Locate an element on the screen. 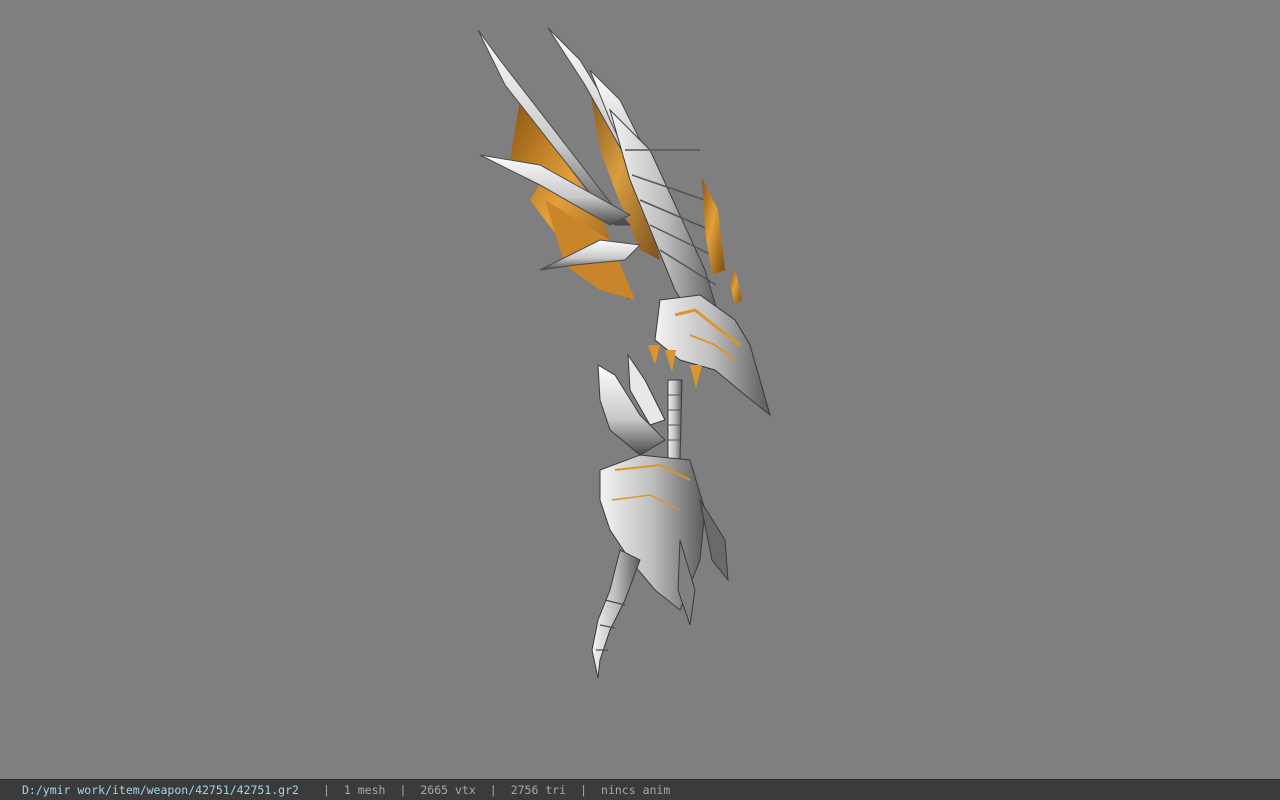  file-path: D:/ymir work/item/weapon/42751/42751.gr2 is located at coordinates (160, 790).